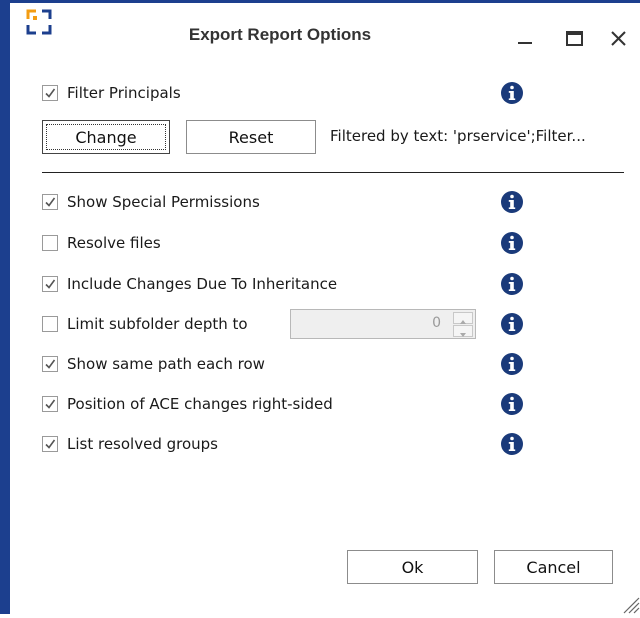  I want to click on option-label: Show Special Permissions, so click(163, 202).